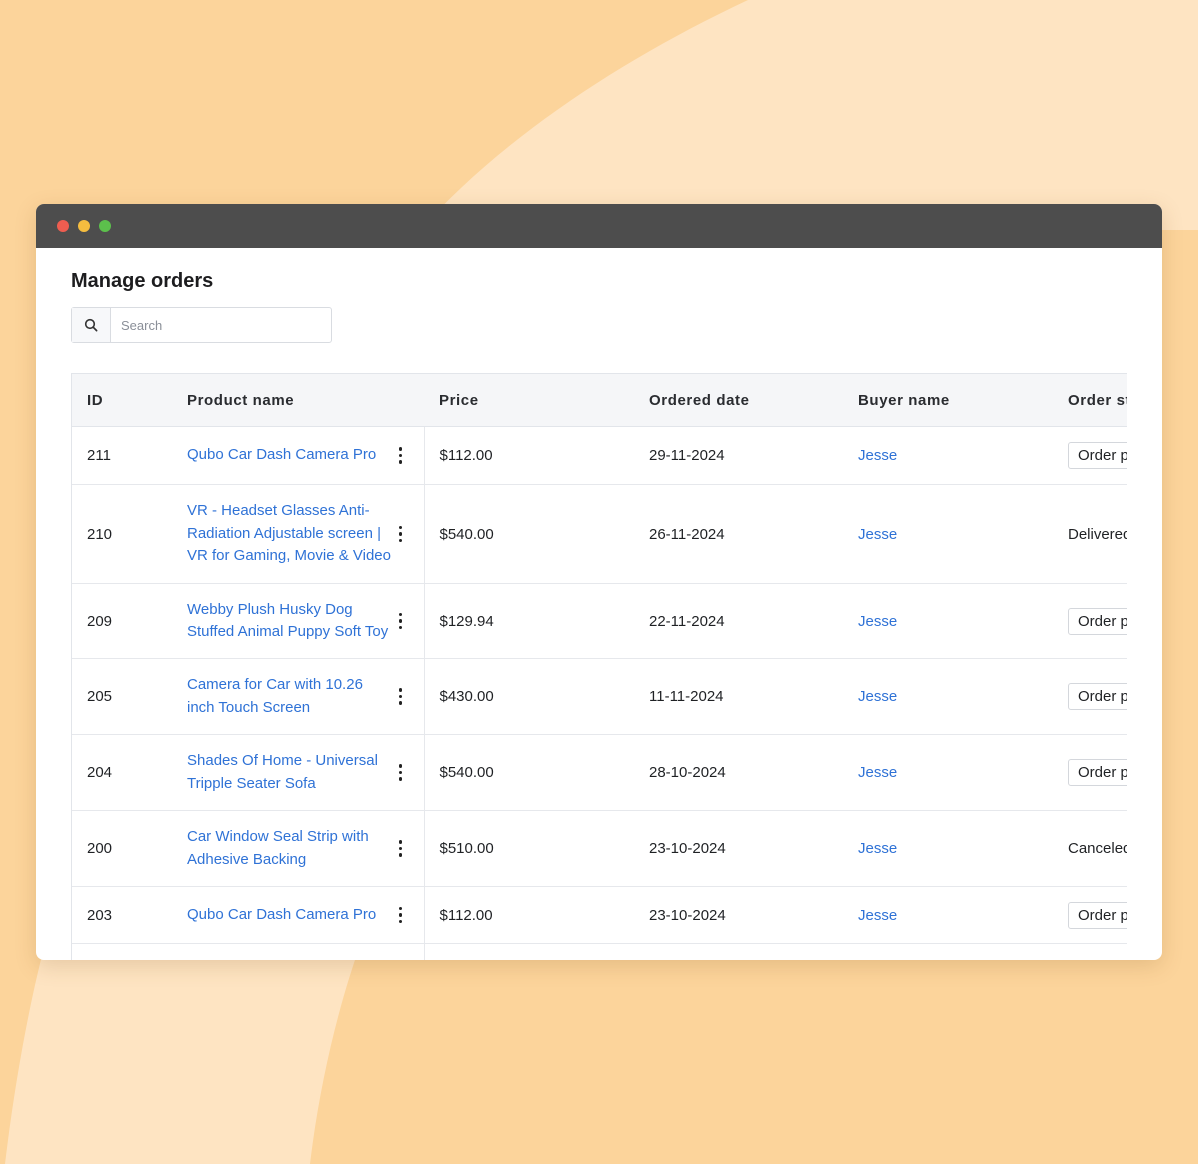  What do you see at coordinates (1097, 848) in the screenshot?
I see `order-status-text: Canceled` at bounding box center [1097, 848].